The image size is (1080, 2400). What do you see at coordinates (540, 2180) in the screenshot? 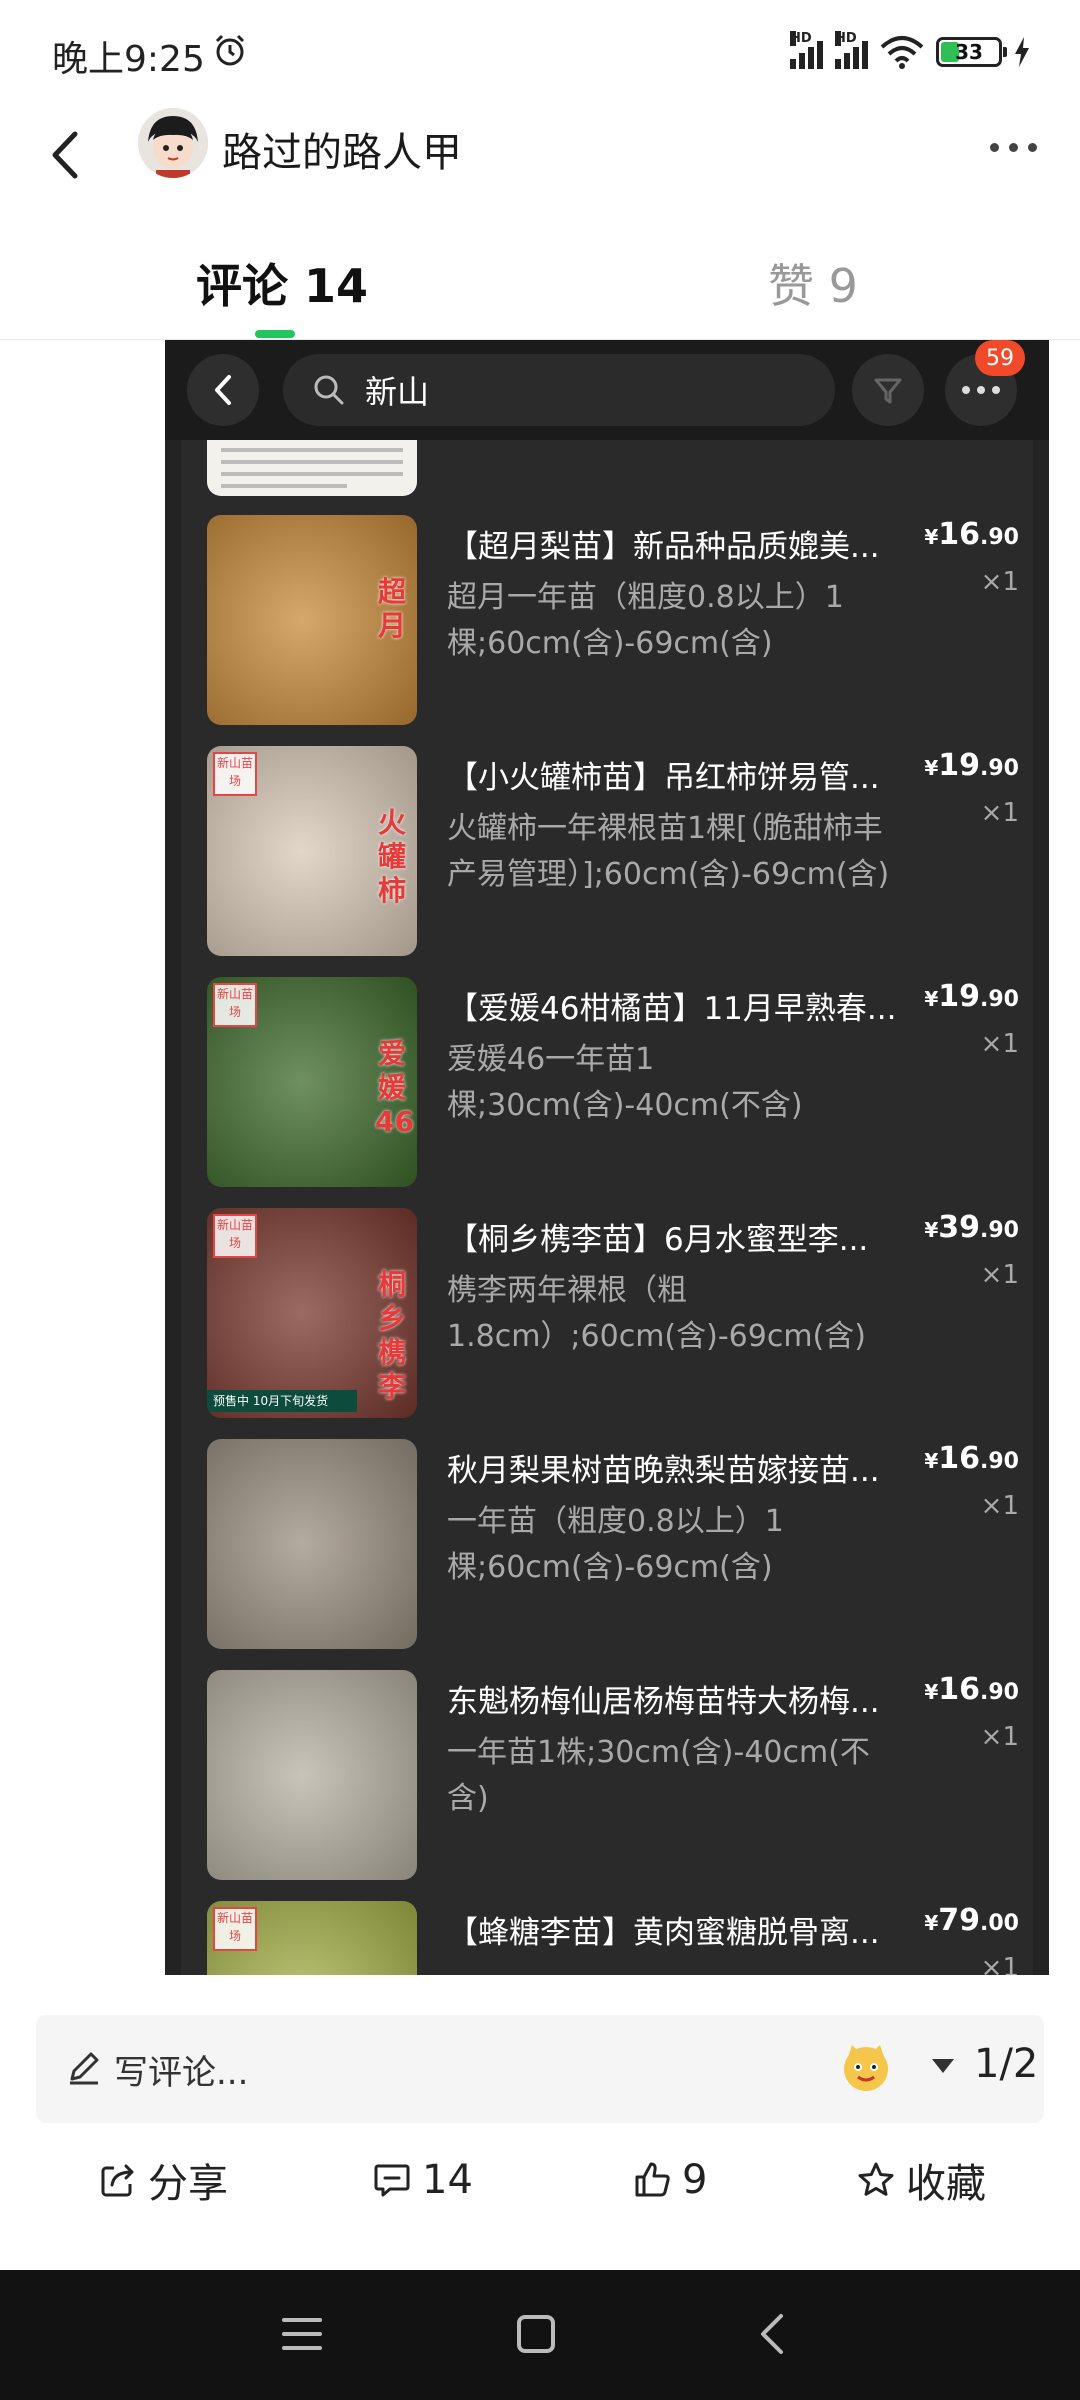
I see `action-bar: 分享 14 9 收藏` at bounding box center [540, 2180].